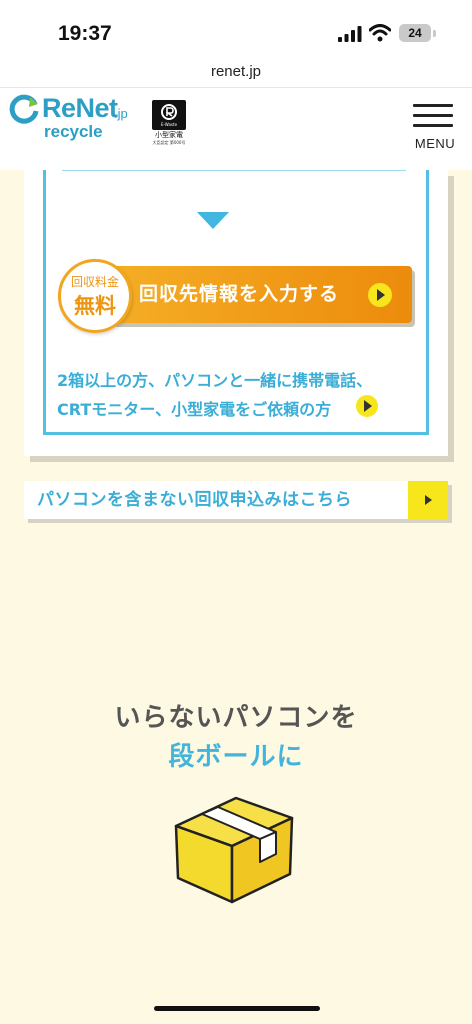  What do you see at coordinates (239, 294) in the screenshot?
I see `cta-label: 回収先情報を入力する` at bounding box center [239, 294].